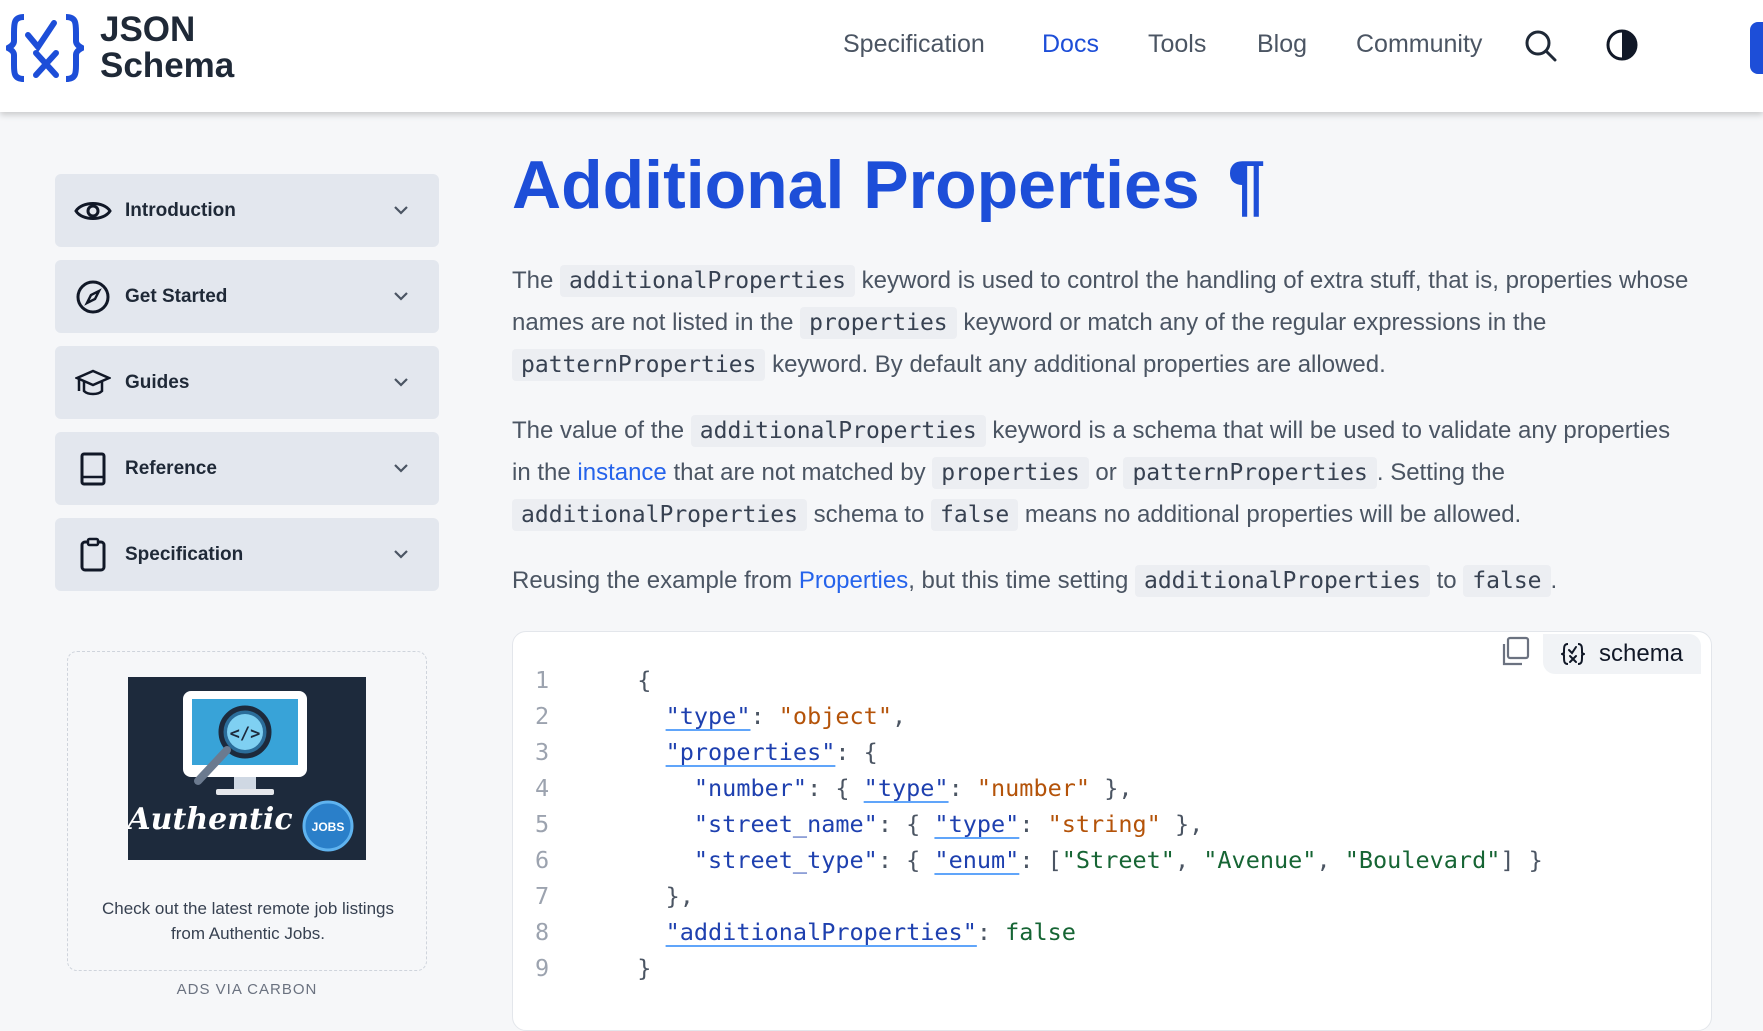  I want to click on nav-specification: Specification, so click(914, 44).